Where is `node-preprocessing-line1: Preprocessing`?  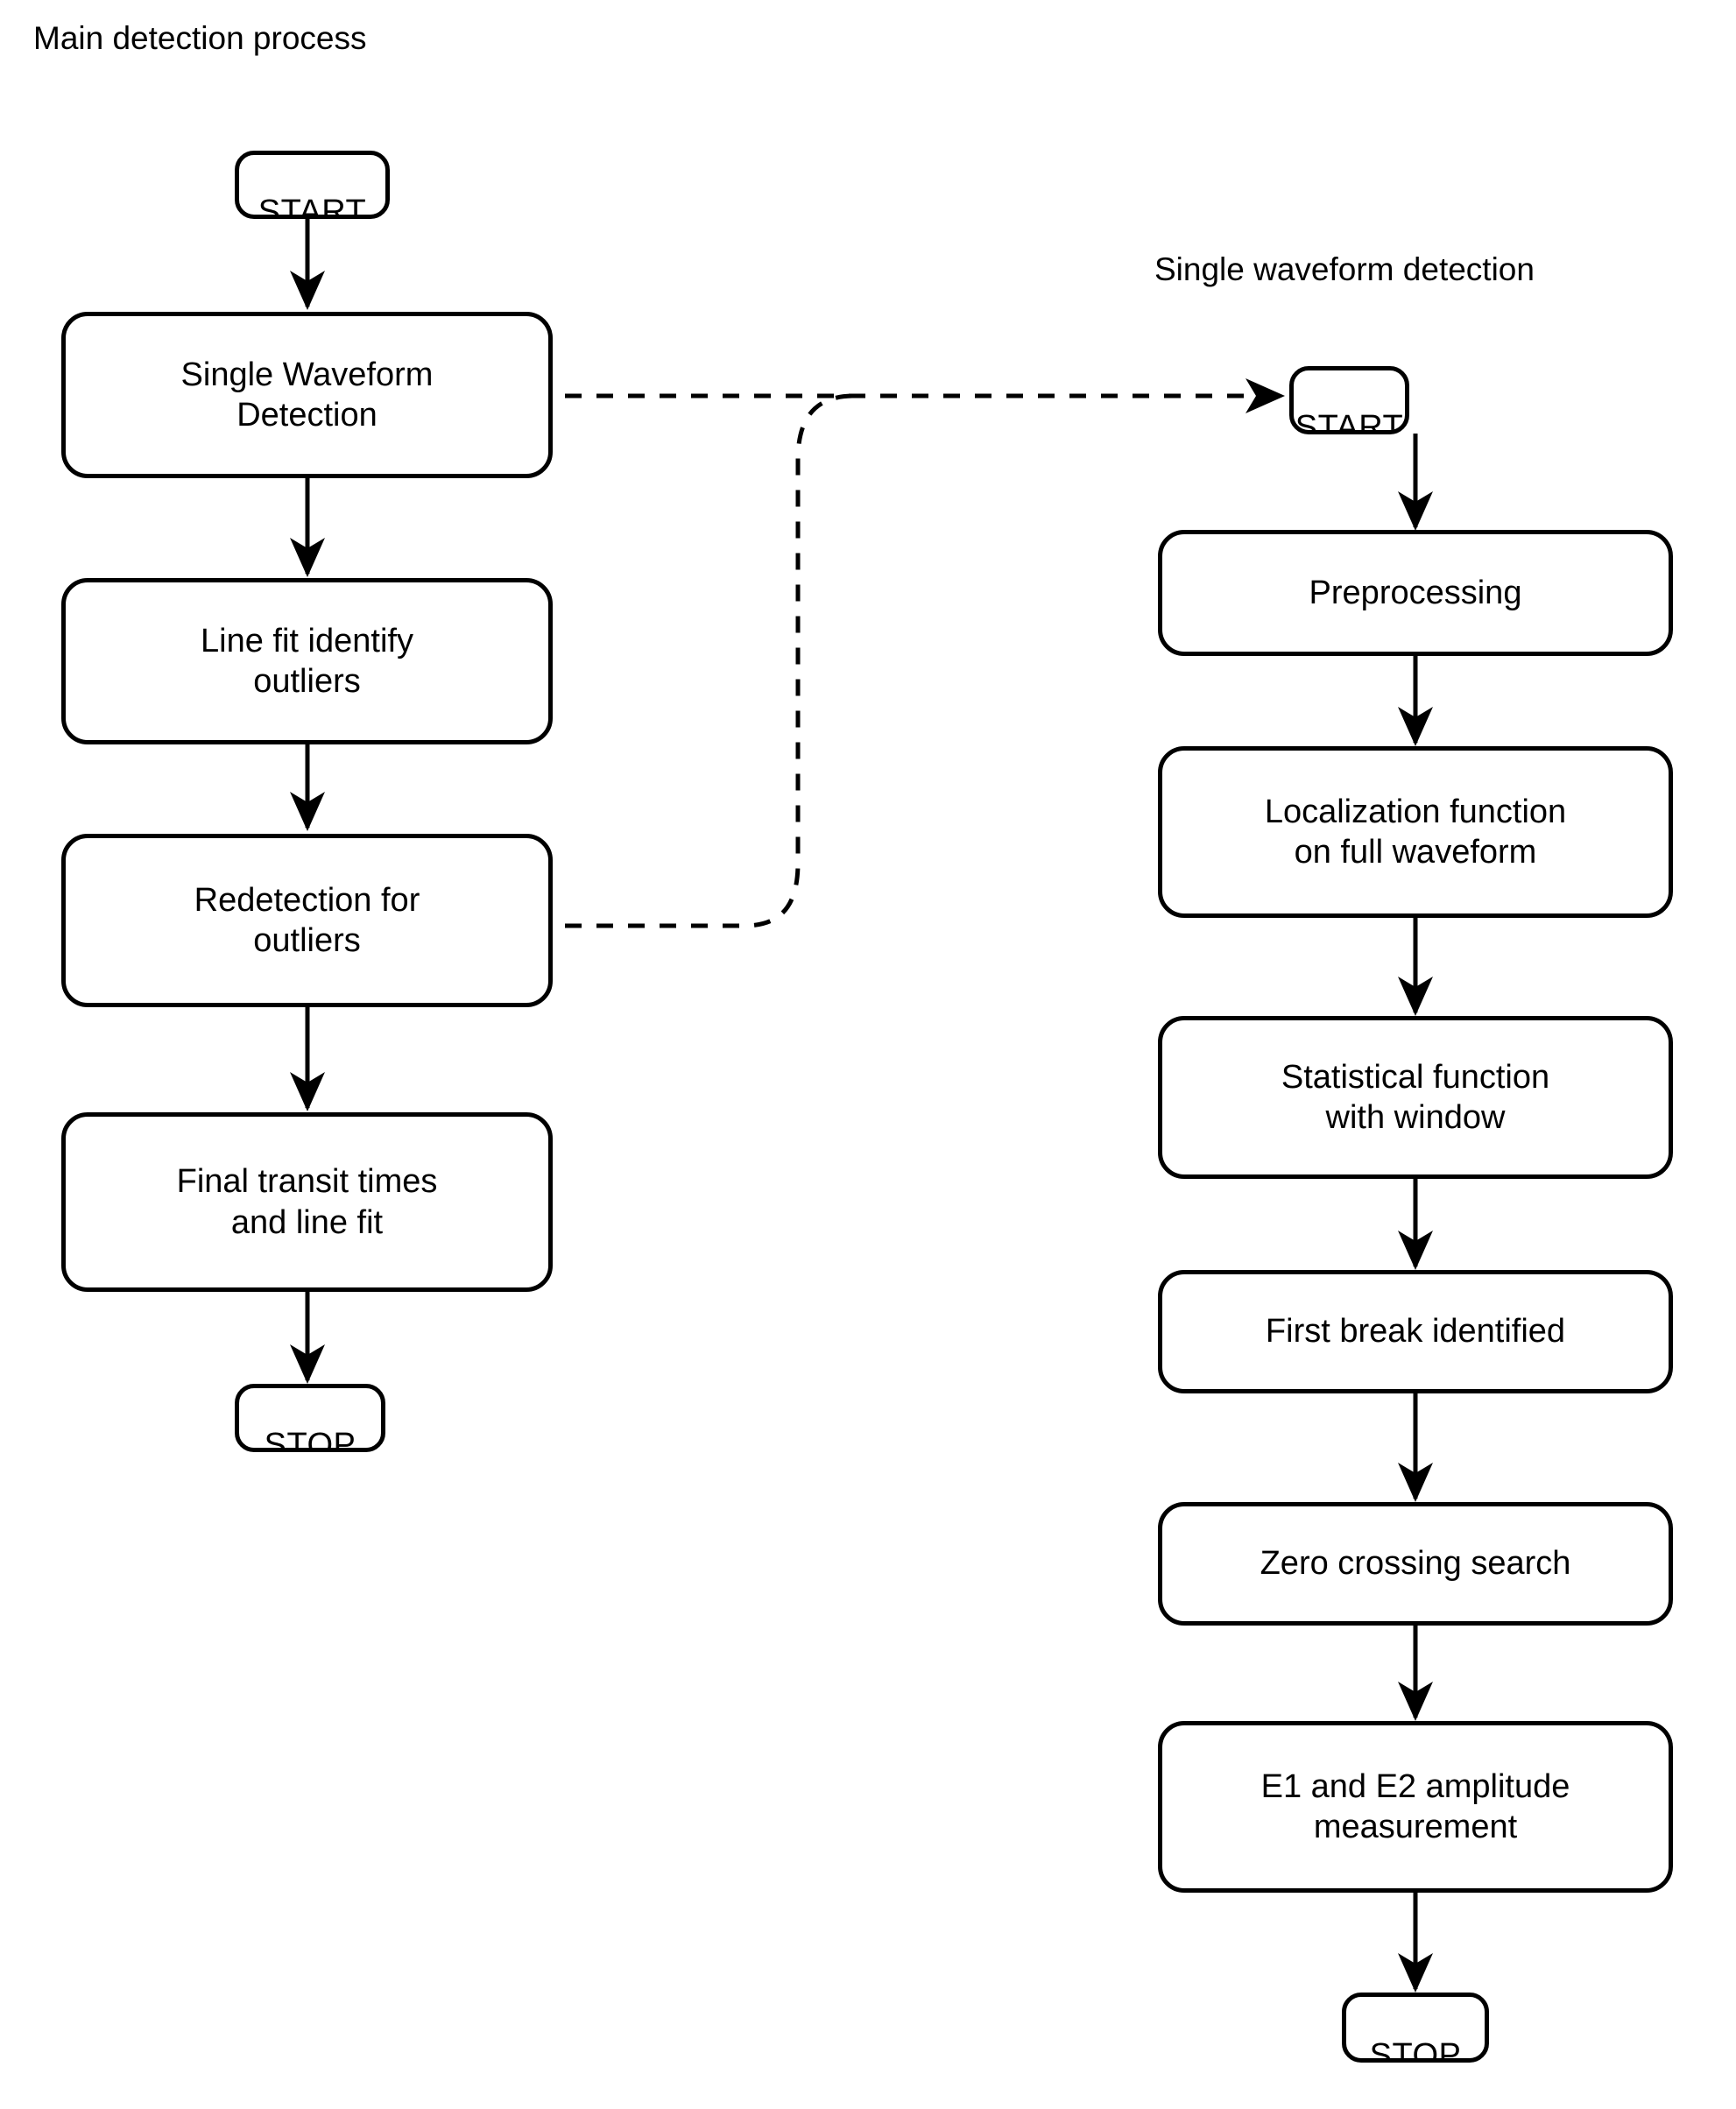 node-preprocessing-line1: Preprocessing is located at coordinates (1415, 592).